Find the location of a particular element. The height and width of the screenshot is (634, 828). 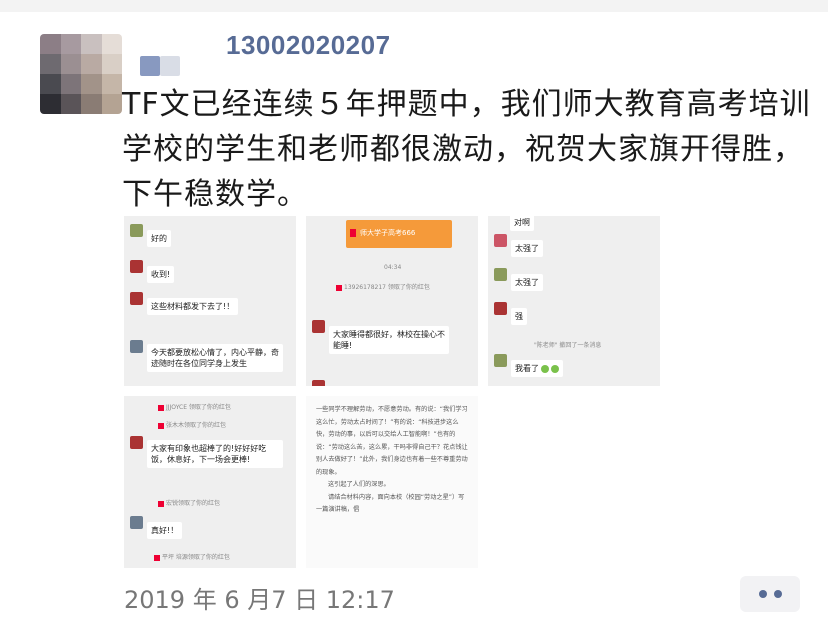

chat-message: 真好!！ is located at coordinates (165, 530).